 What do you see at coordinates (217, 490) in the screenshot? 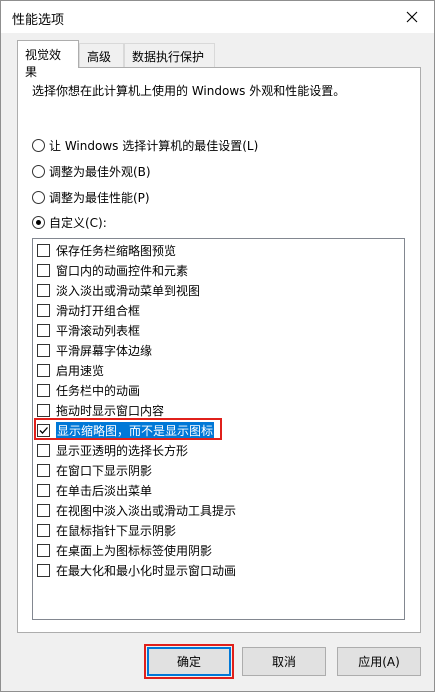
I see `list-item: 在单击后淡出菜单` at bounding box center [217, 490].